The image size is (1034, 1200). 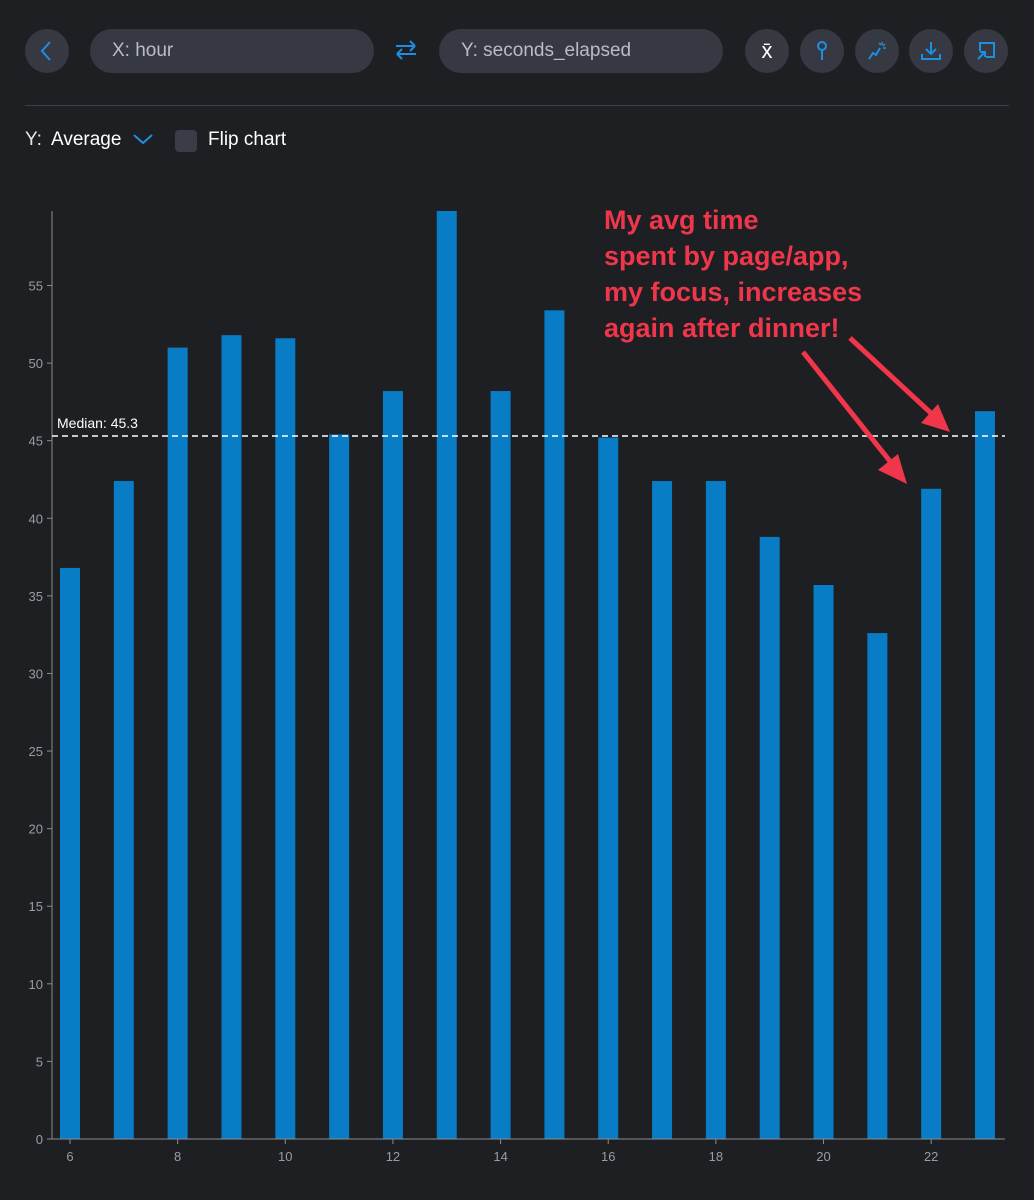 What do you see at coordinates (39, 1061) in the screenshot?
I see `y-tick-label: 5` at bounding box center [39, 1061].